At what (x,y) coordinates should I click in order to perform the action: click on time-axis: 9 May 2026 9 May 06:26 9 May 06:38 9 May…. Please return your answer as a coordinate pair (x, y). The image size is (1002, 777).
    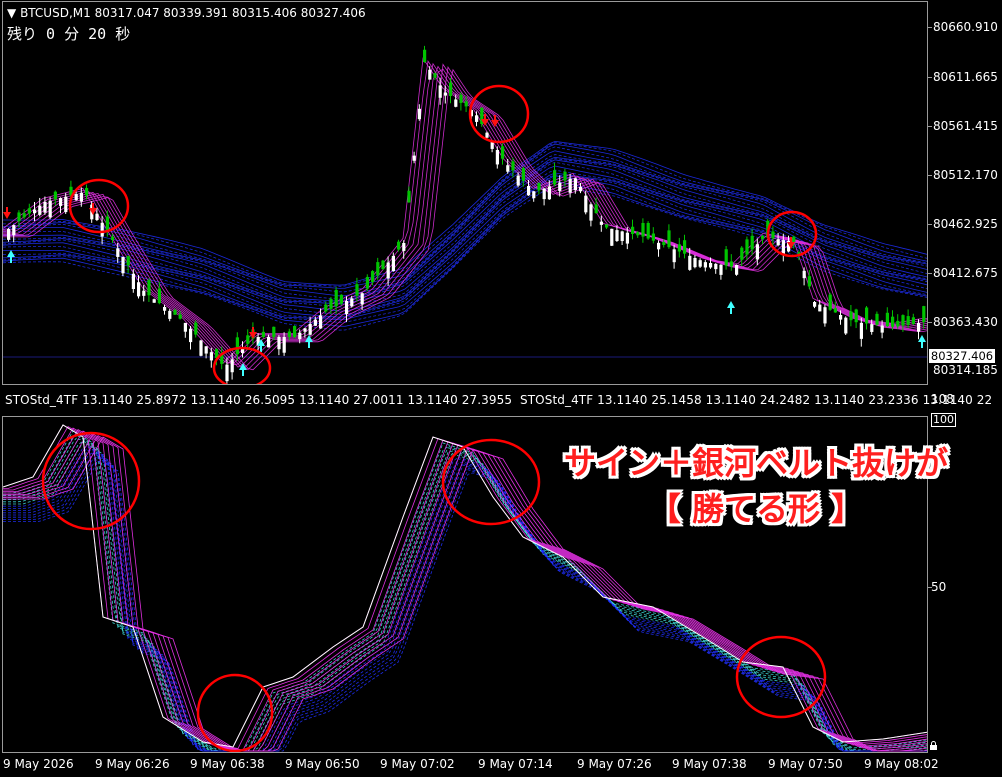
    Looking at the image, I should click on (469, 766).